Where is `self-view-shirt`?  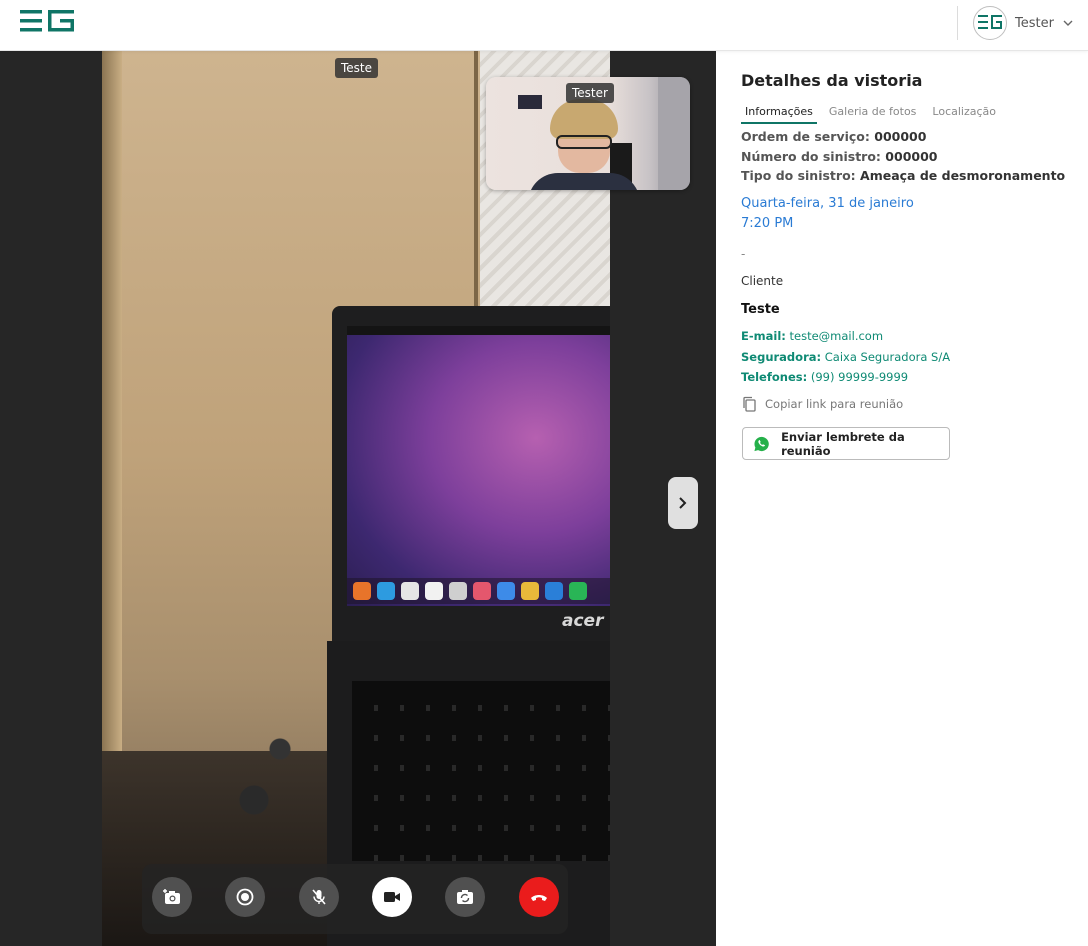 self-view-shirt is located at coordinates (584, 181).